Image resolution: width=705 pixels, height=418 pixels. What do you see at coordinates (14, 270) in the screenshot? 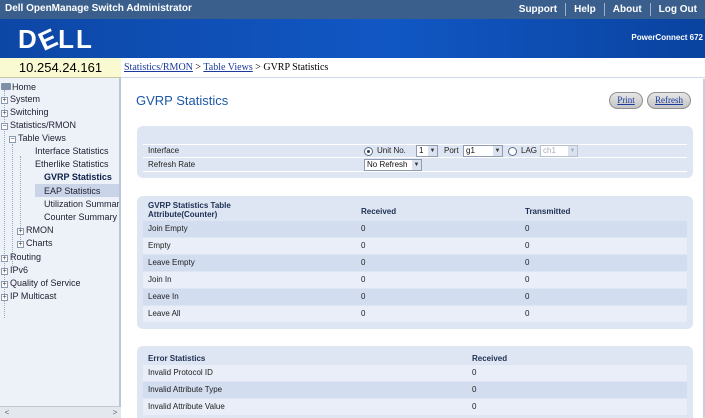
I see `sidebar-item-ipv6: + IPv6` at bounding box center [14, 270].